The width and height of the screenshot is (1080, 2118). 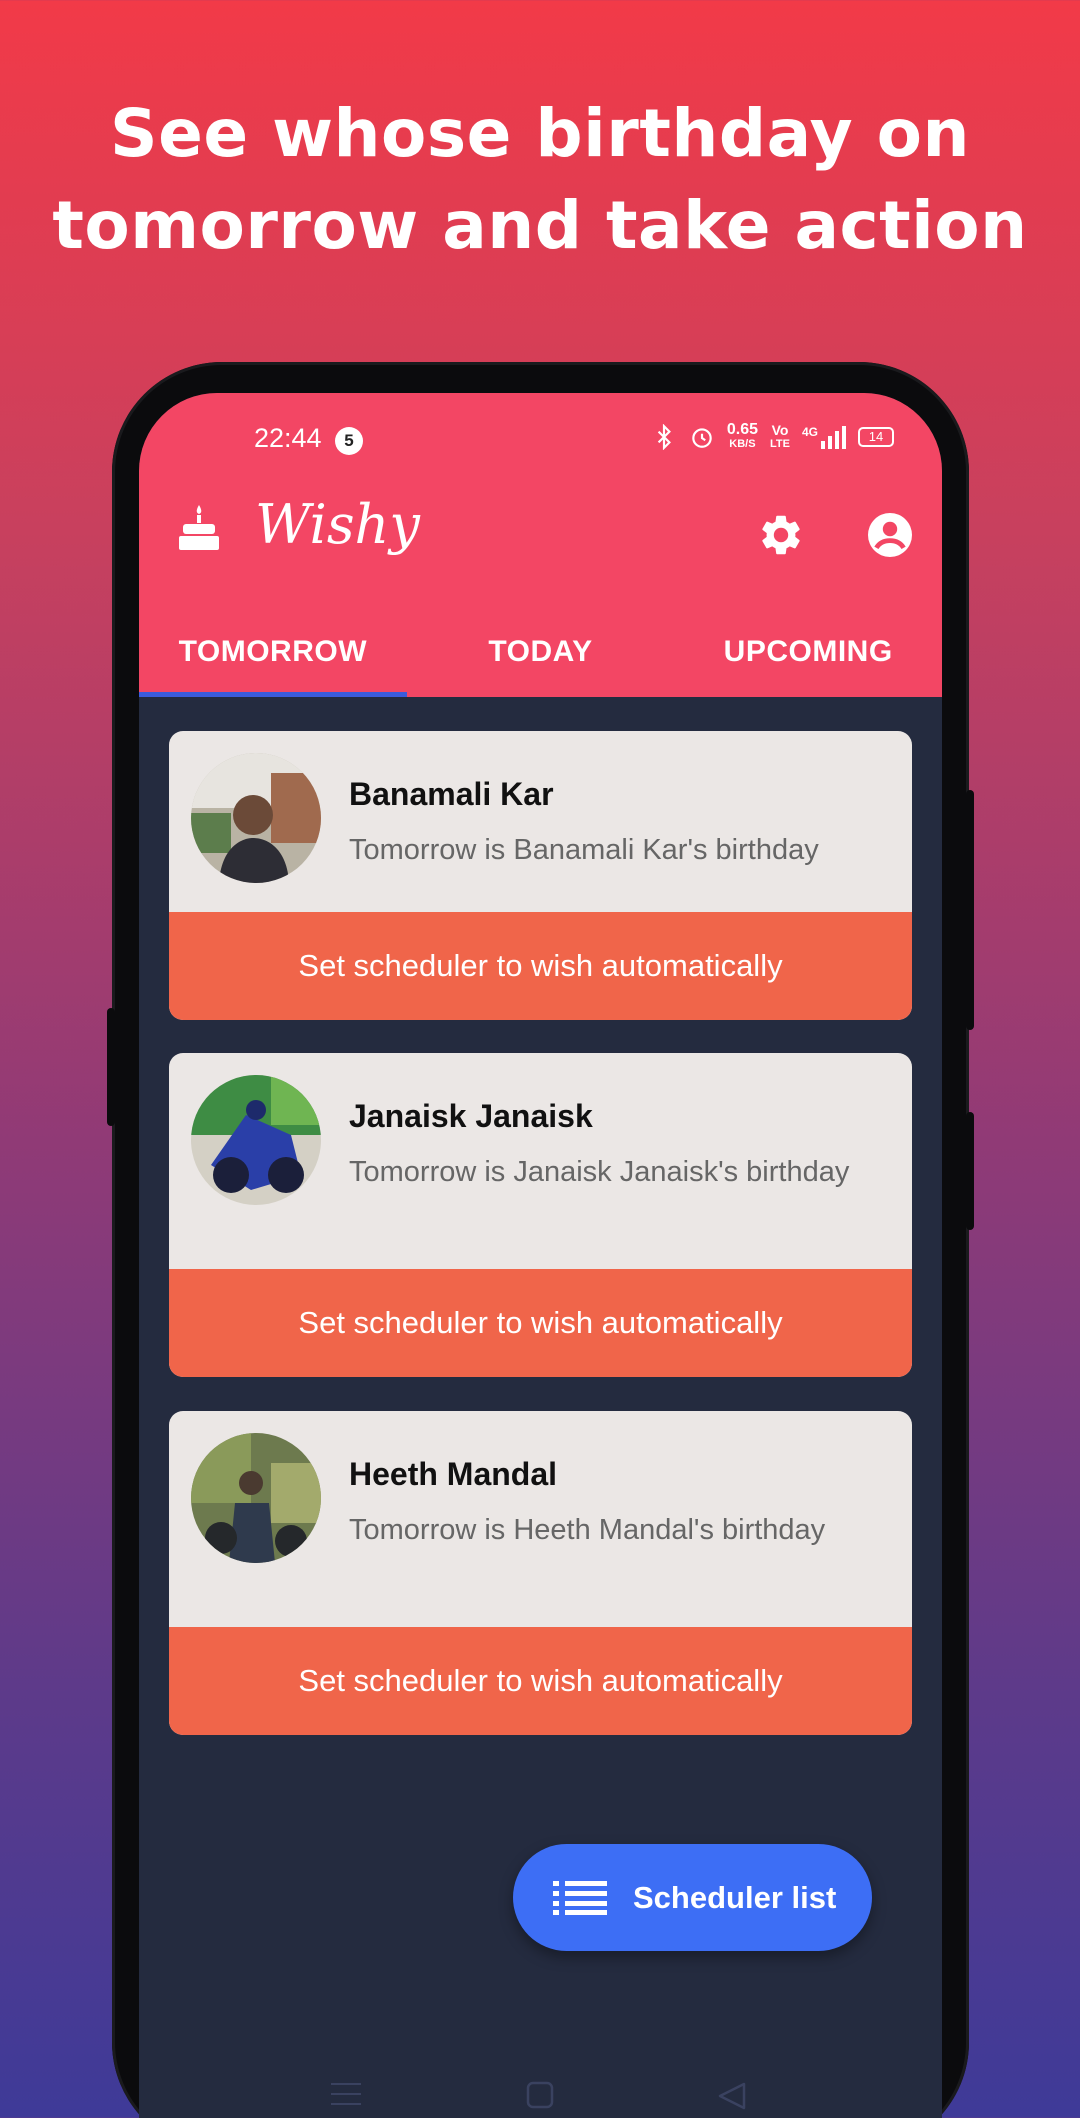 I want to click on tab-bar: TOMORROW TODAY UPCOMING, so click(x=540, y=660).